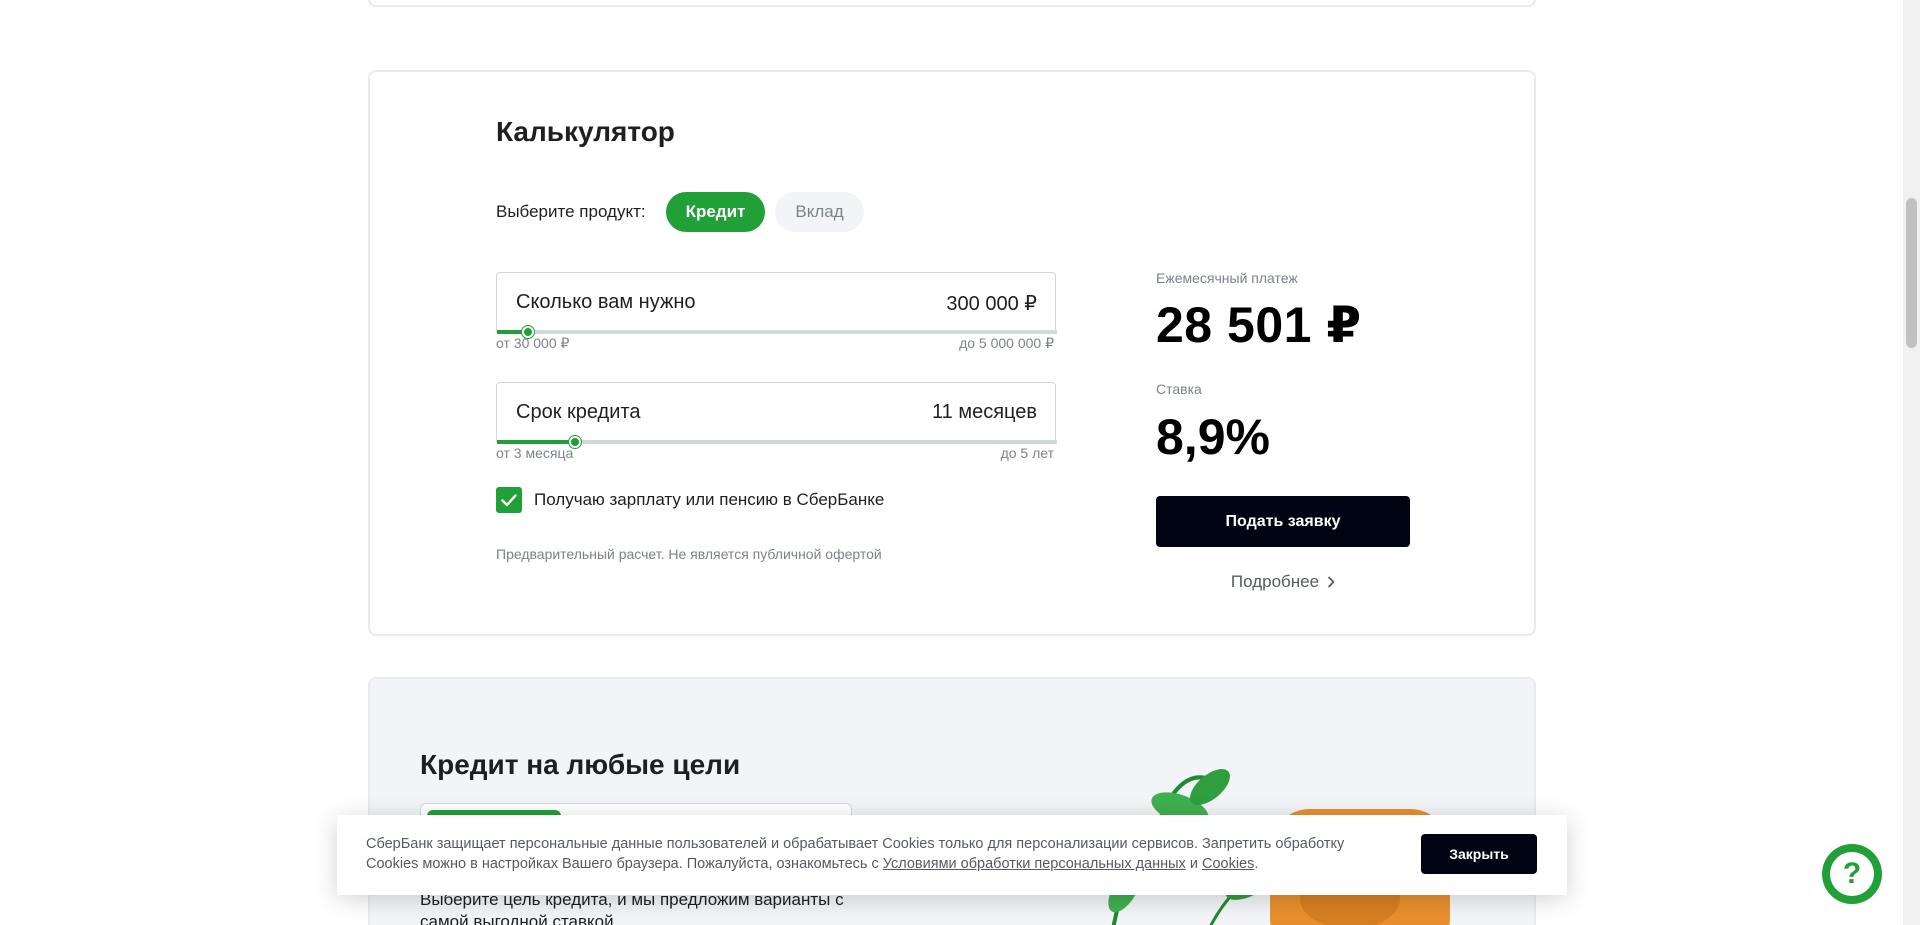  I want to click on personal-data-link: Условиями обработки персональных данных, so click(1034, 864).